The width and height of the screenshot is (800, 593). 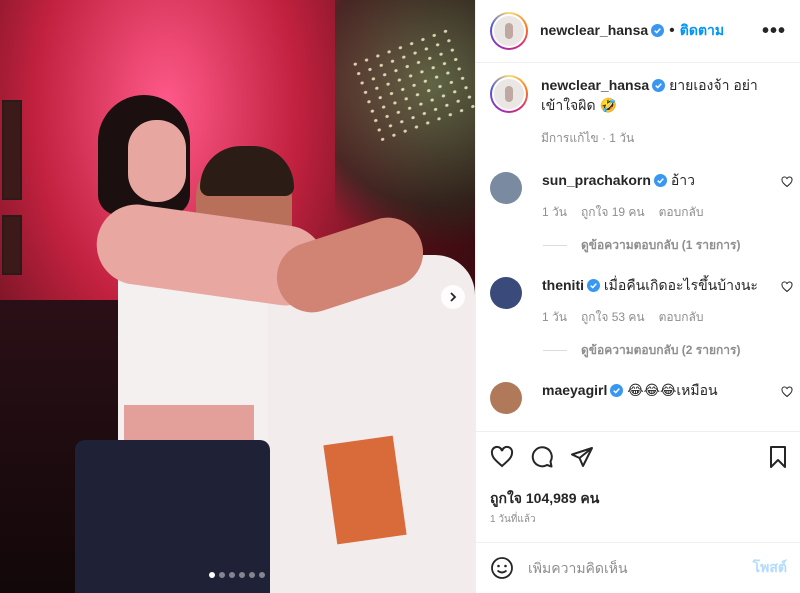 I want to click on likes-count: ถูกใจ 104,989 คน, so click(x=544, y=499).